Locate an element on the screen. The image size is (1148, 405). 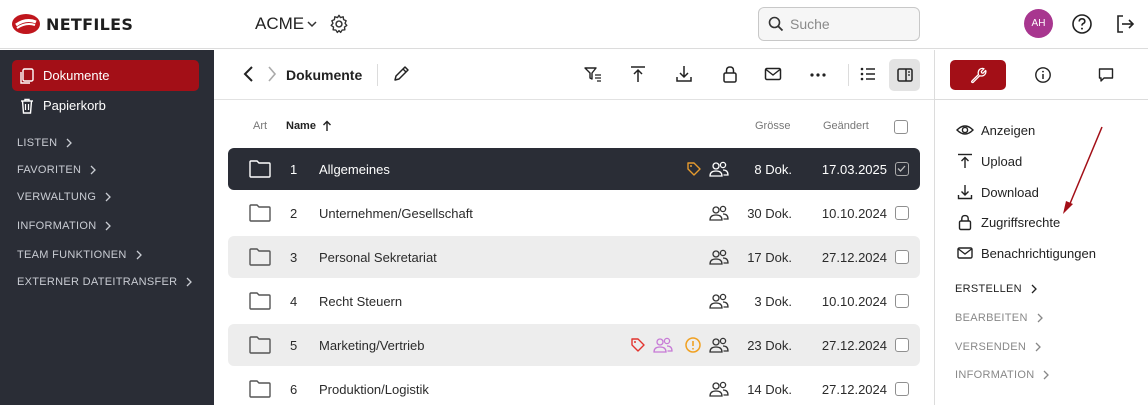
column-header-type: Art is located at coordinates (260, 126).